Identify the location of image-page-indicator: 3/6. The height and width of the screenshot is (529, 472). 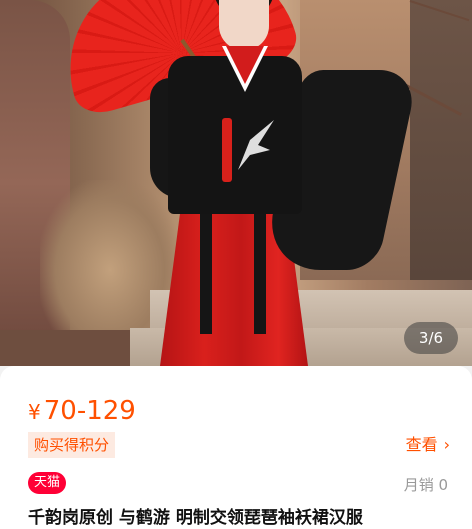
(431, 338).